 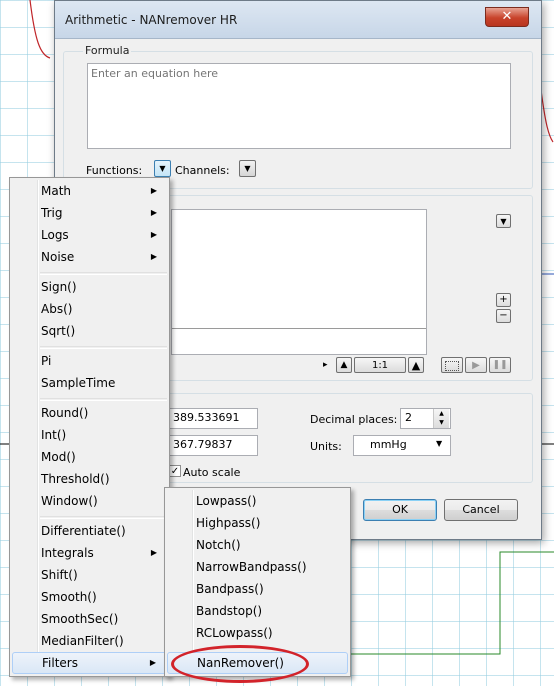 I want to click on ok-button: OK, so click(x=400, y=510).